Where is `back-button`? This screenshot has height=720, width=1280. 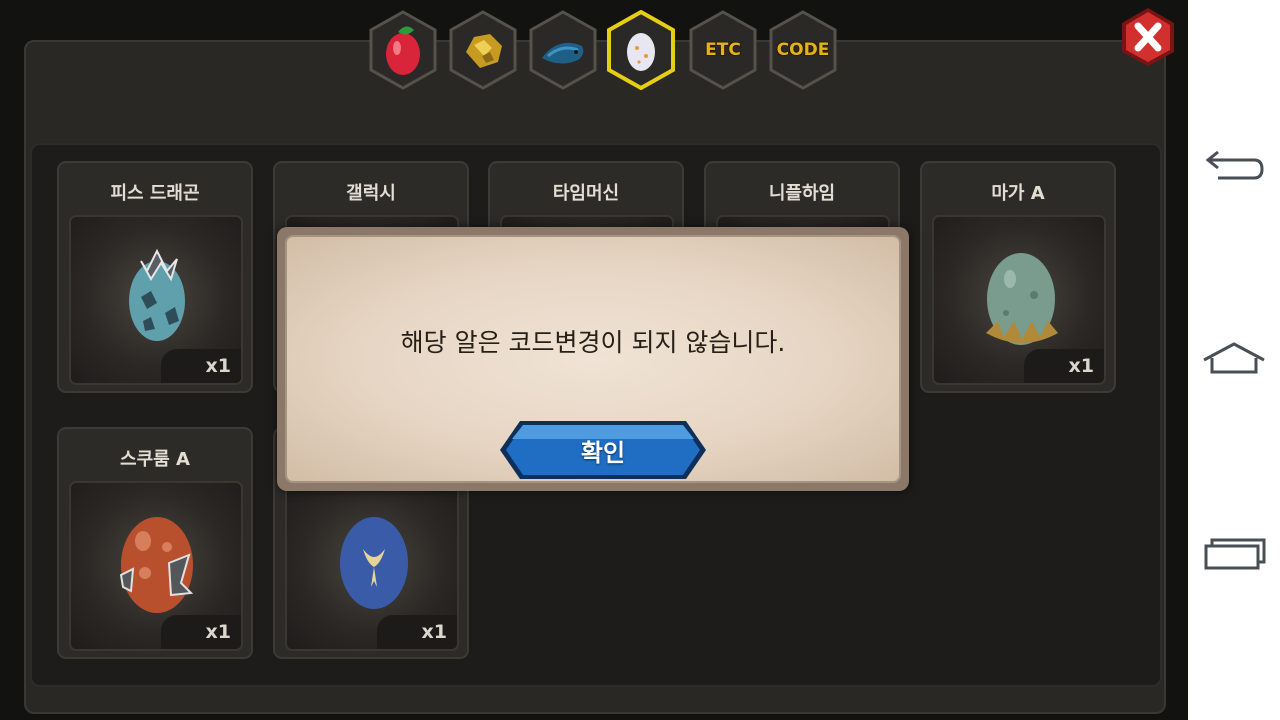
back-button is located at coordinates (1234, 163).